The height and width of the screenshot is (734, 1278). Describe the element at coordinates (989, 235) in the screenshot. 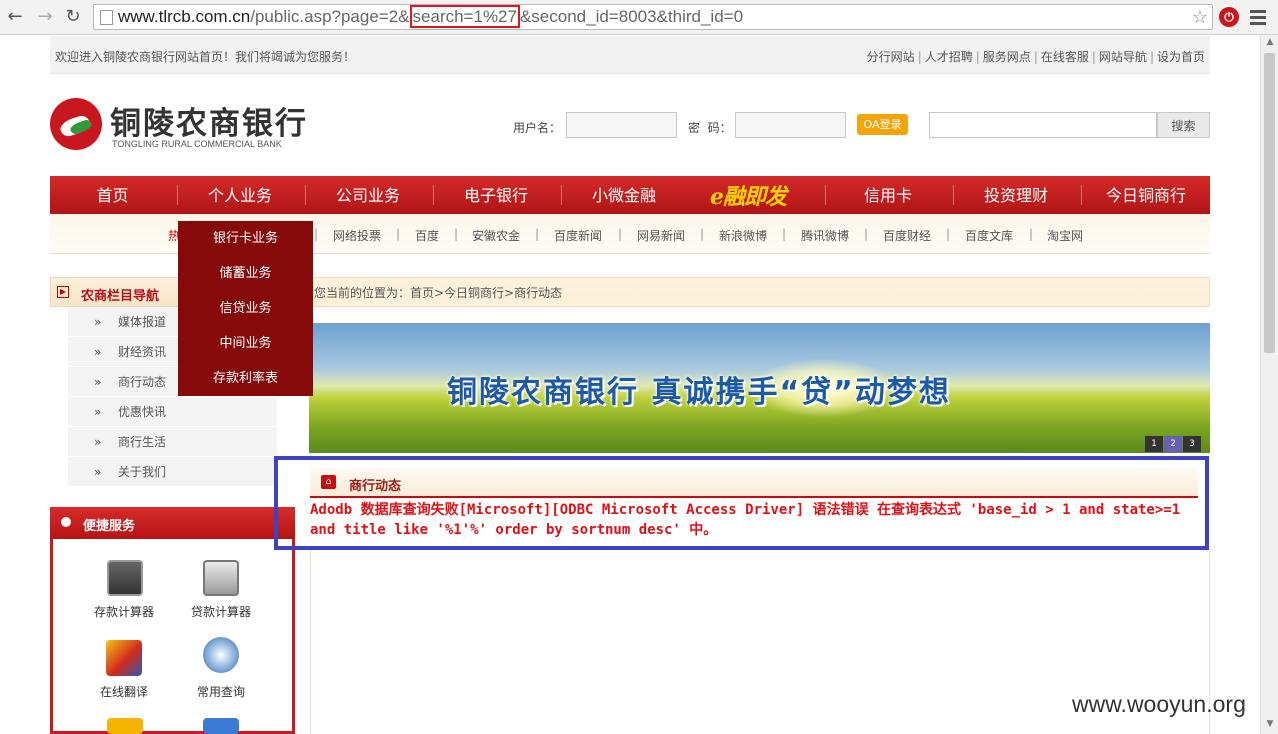

I see `sub-link-baidu-wenku: 百度文库` at that location.